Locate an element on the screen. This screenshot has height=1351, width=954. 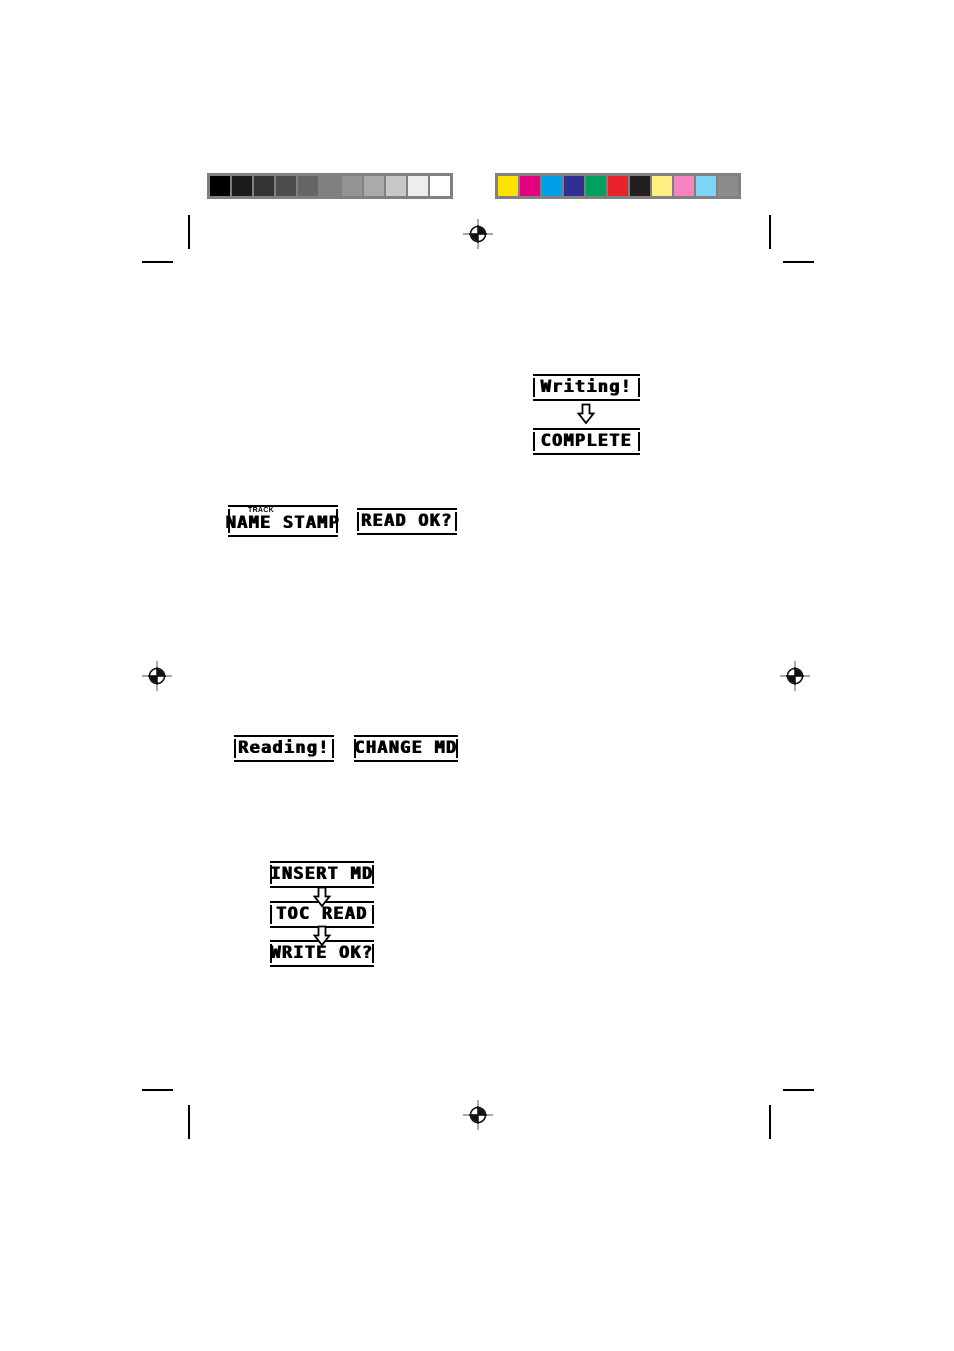
lcd-writing-screen: Writing! is located at coordinates (586, 387).